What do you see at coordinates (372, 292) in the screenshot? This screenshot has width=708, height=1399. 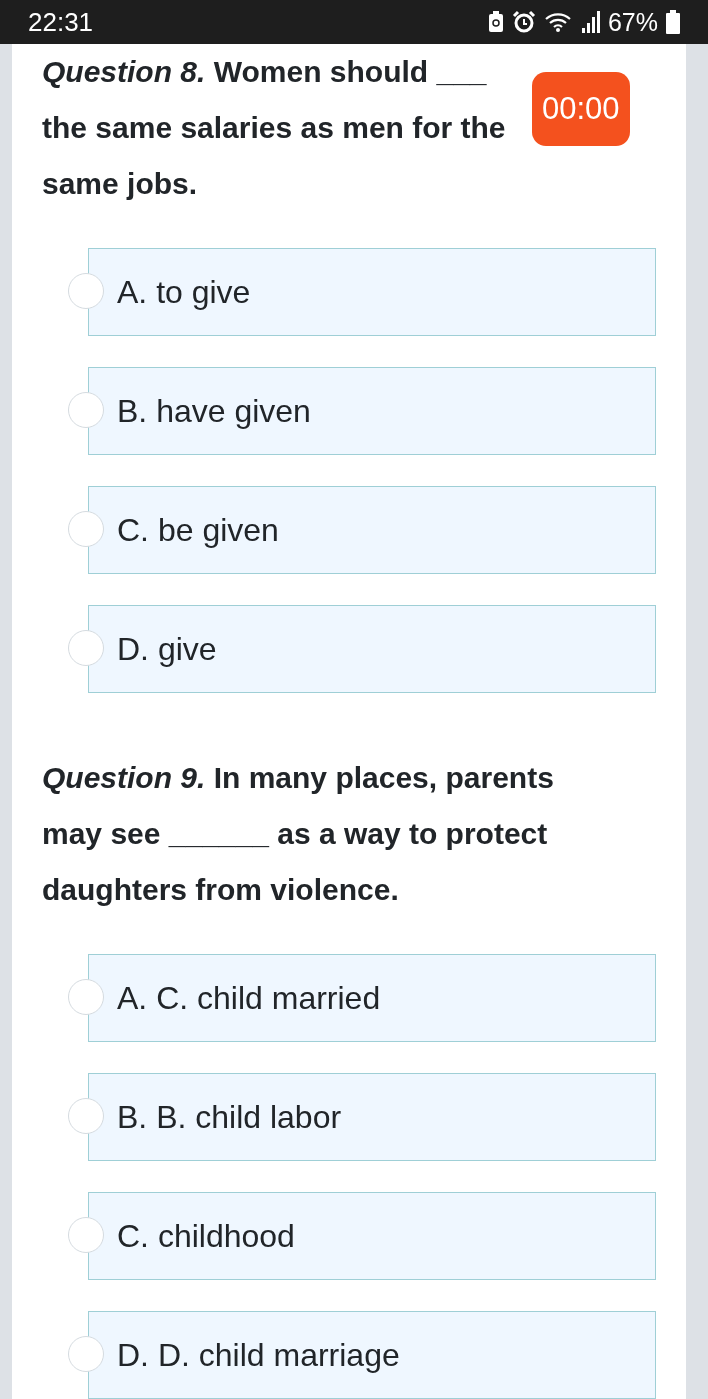 I see `answer-option: A. to give` at bounding box center [372, 292].